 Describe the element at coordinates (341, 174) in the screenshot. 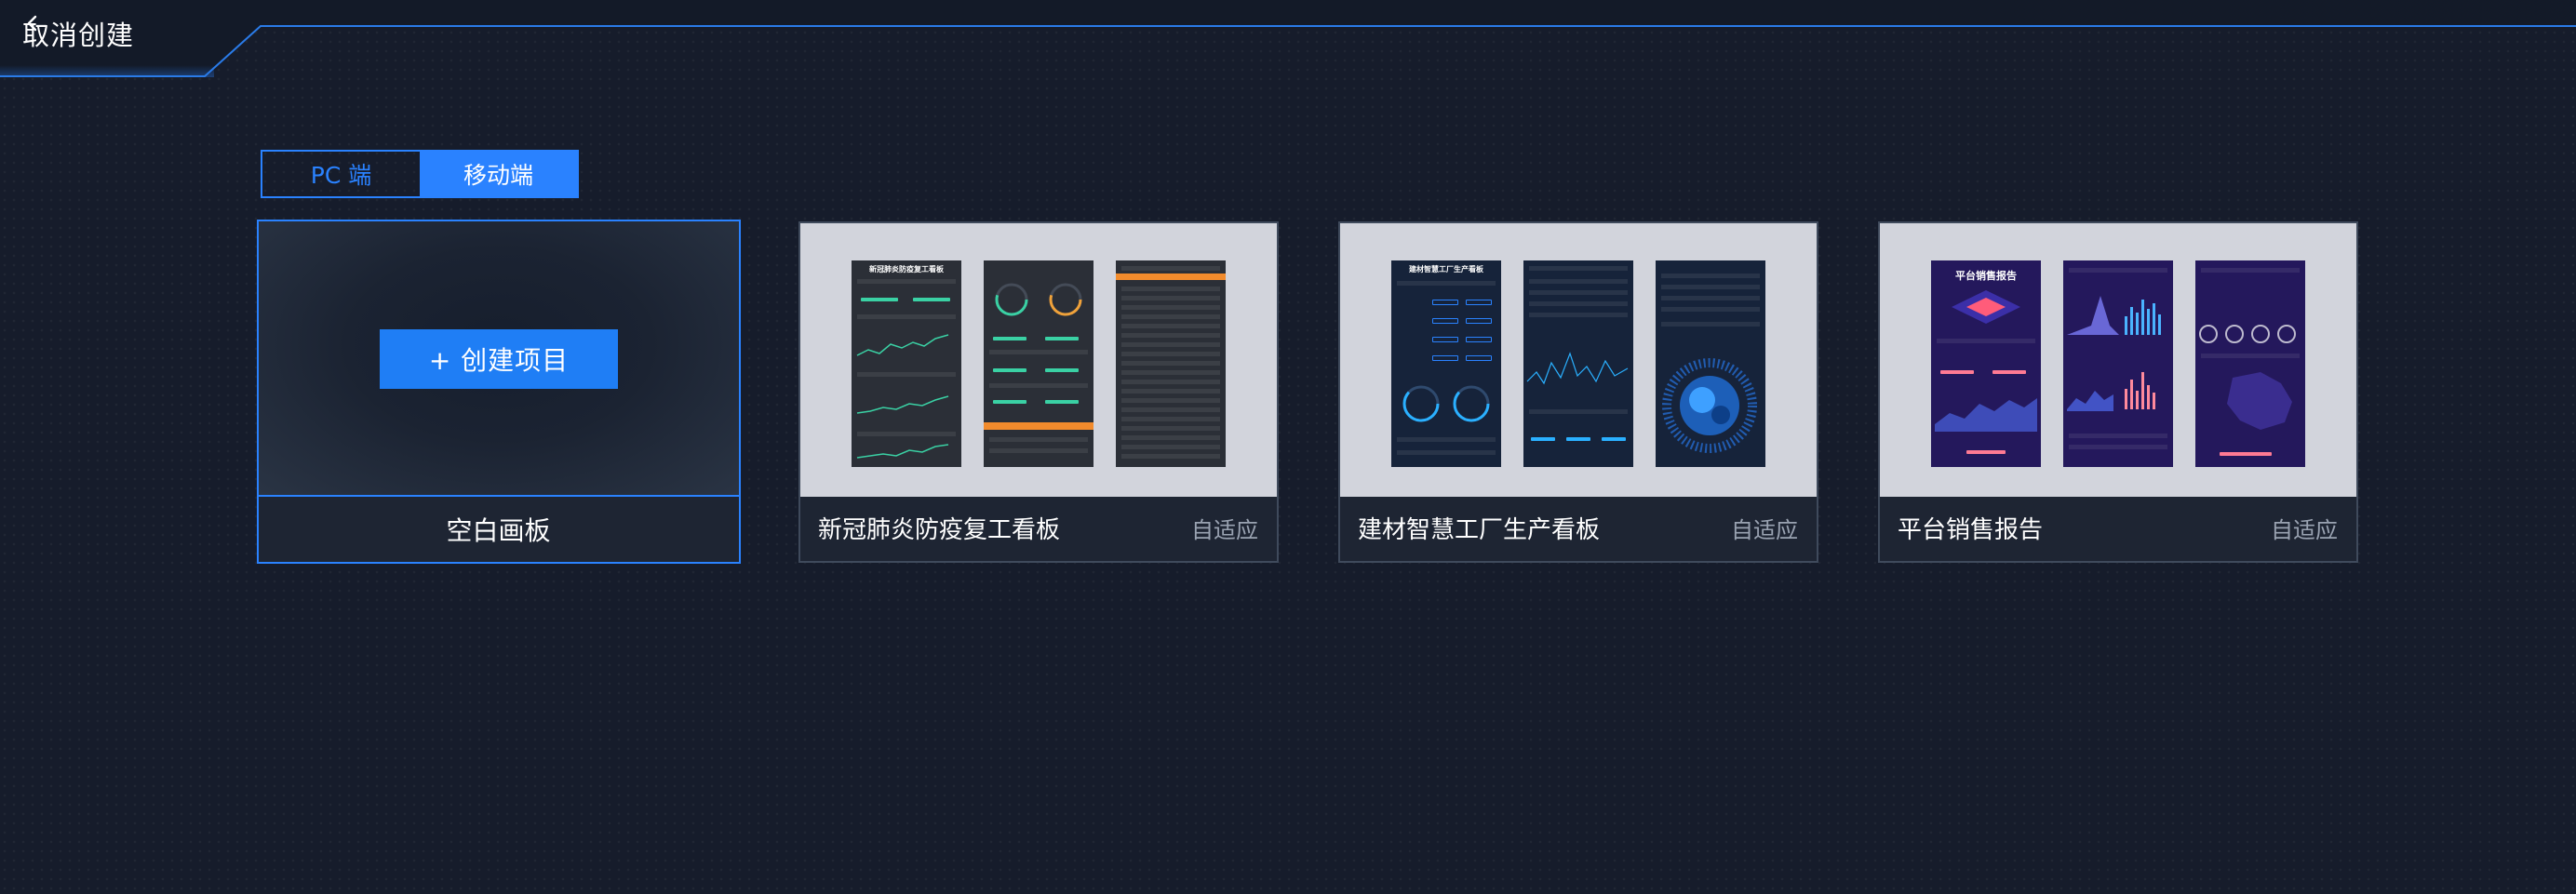

I see `tab-pc: PC 端` at that location.